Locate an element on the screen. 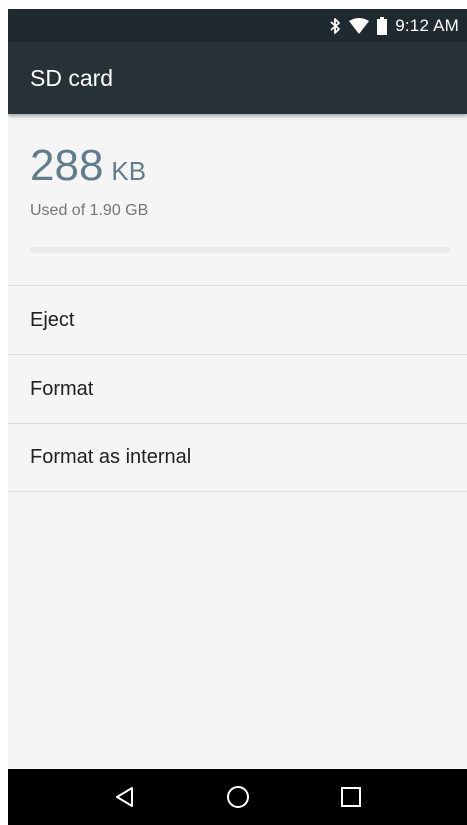  wifi-icon is located at coordinates (359, 25).